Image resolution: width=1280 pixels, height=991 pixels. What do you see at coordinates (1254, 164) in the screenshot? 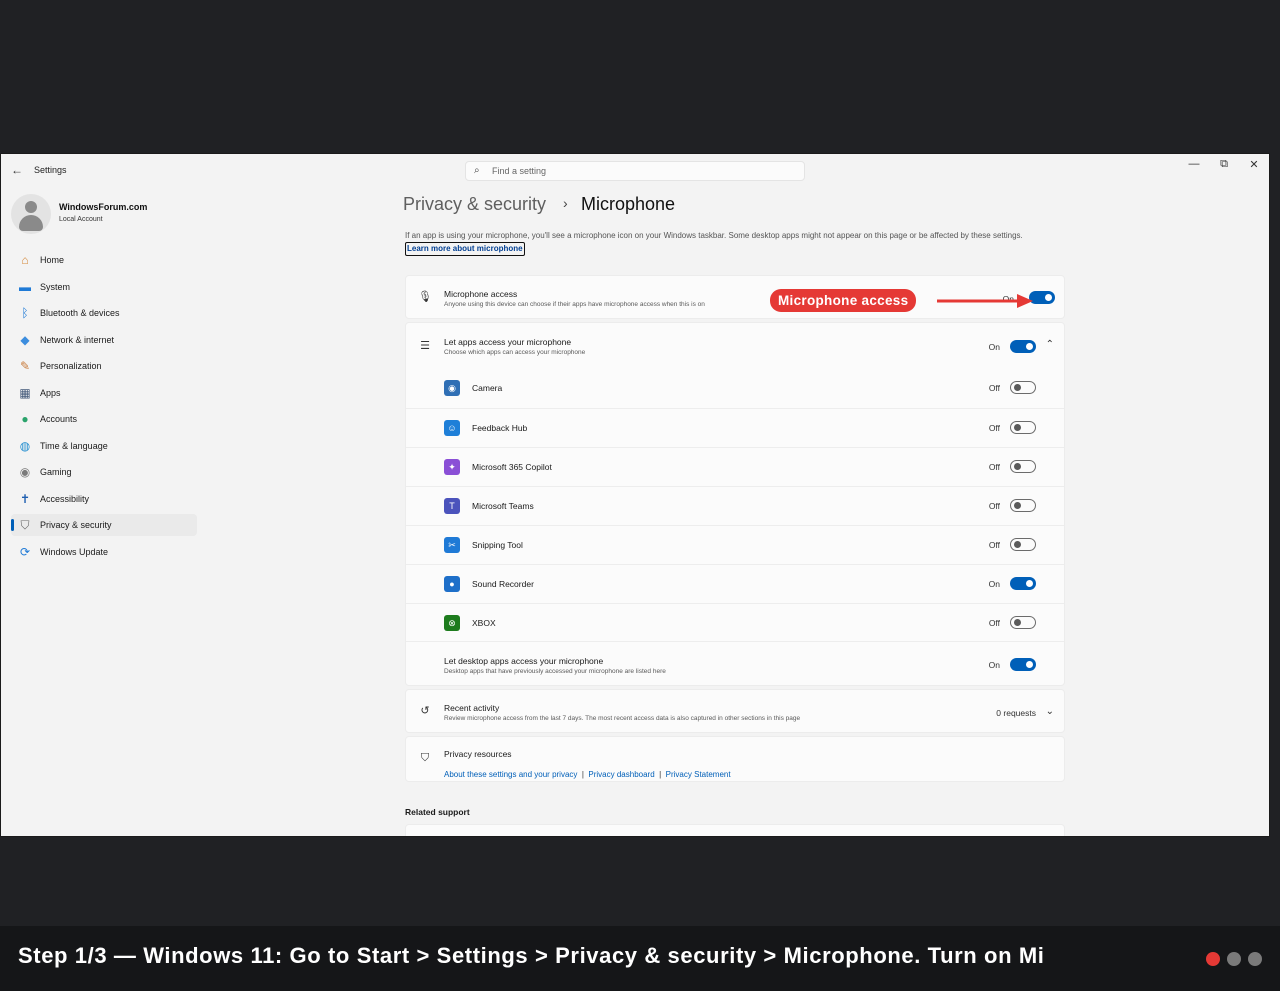
I see `close-icon: ✕` at bounding box center [1254, 164].